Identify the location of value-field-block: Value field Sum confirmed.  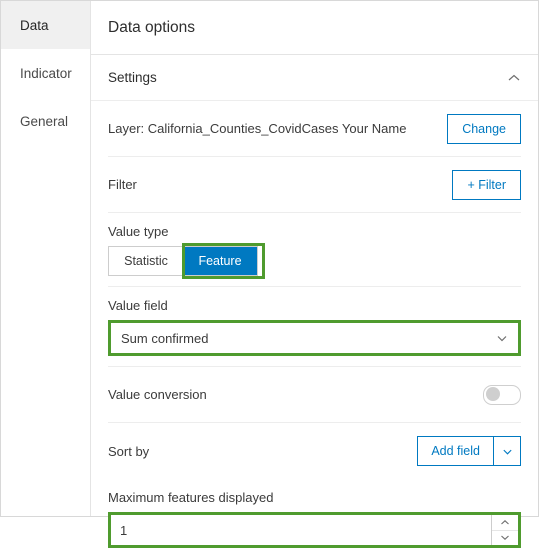
(314, 327).